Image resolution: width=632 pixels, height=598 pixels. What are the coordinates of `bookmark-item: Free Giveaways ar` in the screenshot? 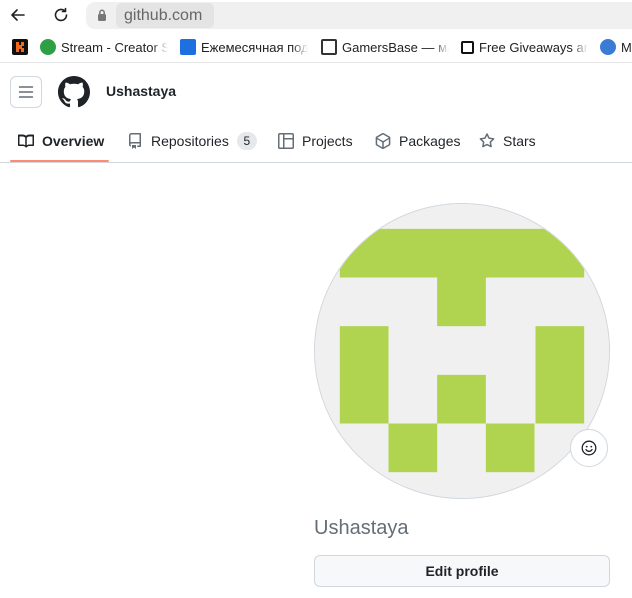 It's located at (525, 47).